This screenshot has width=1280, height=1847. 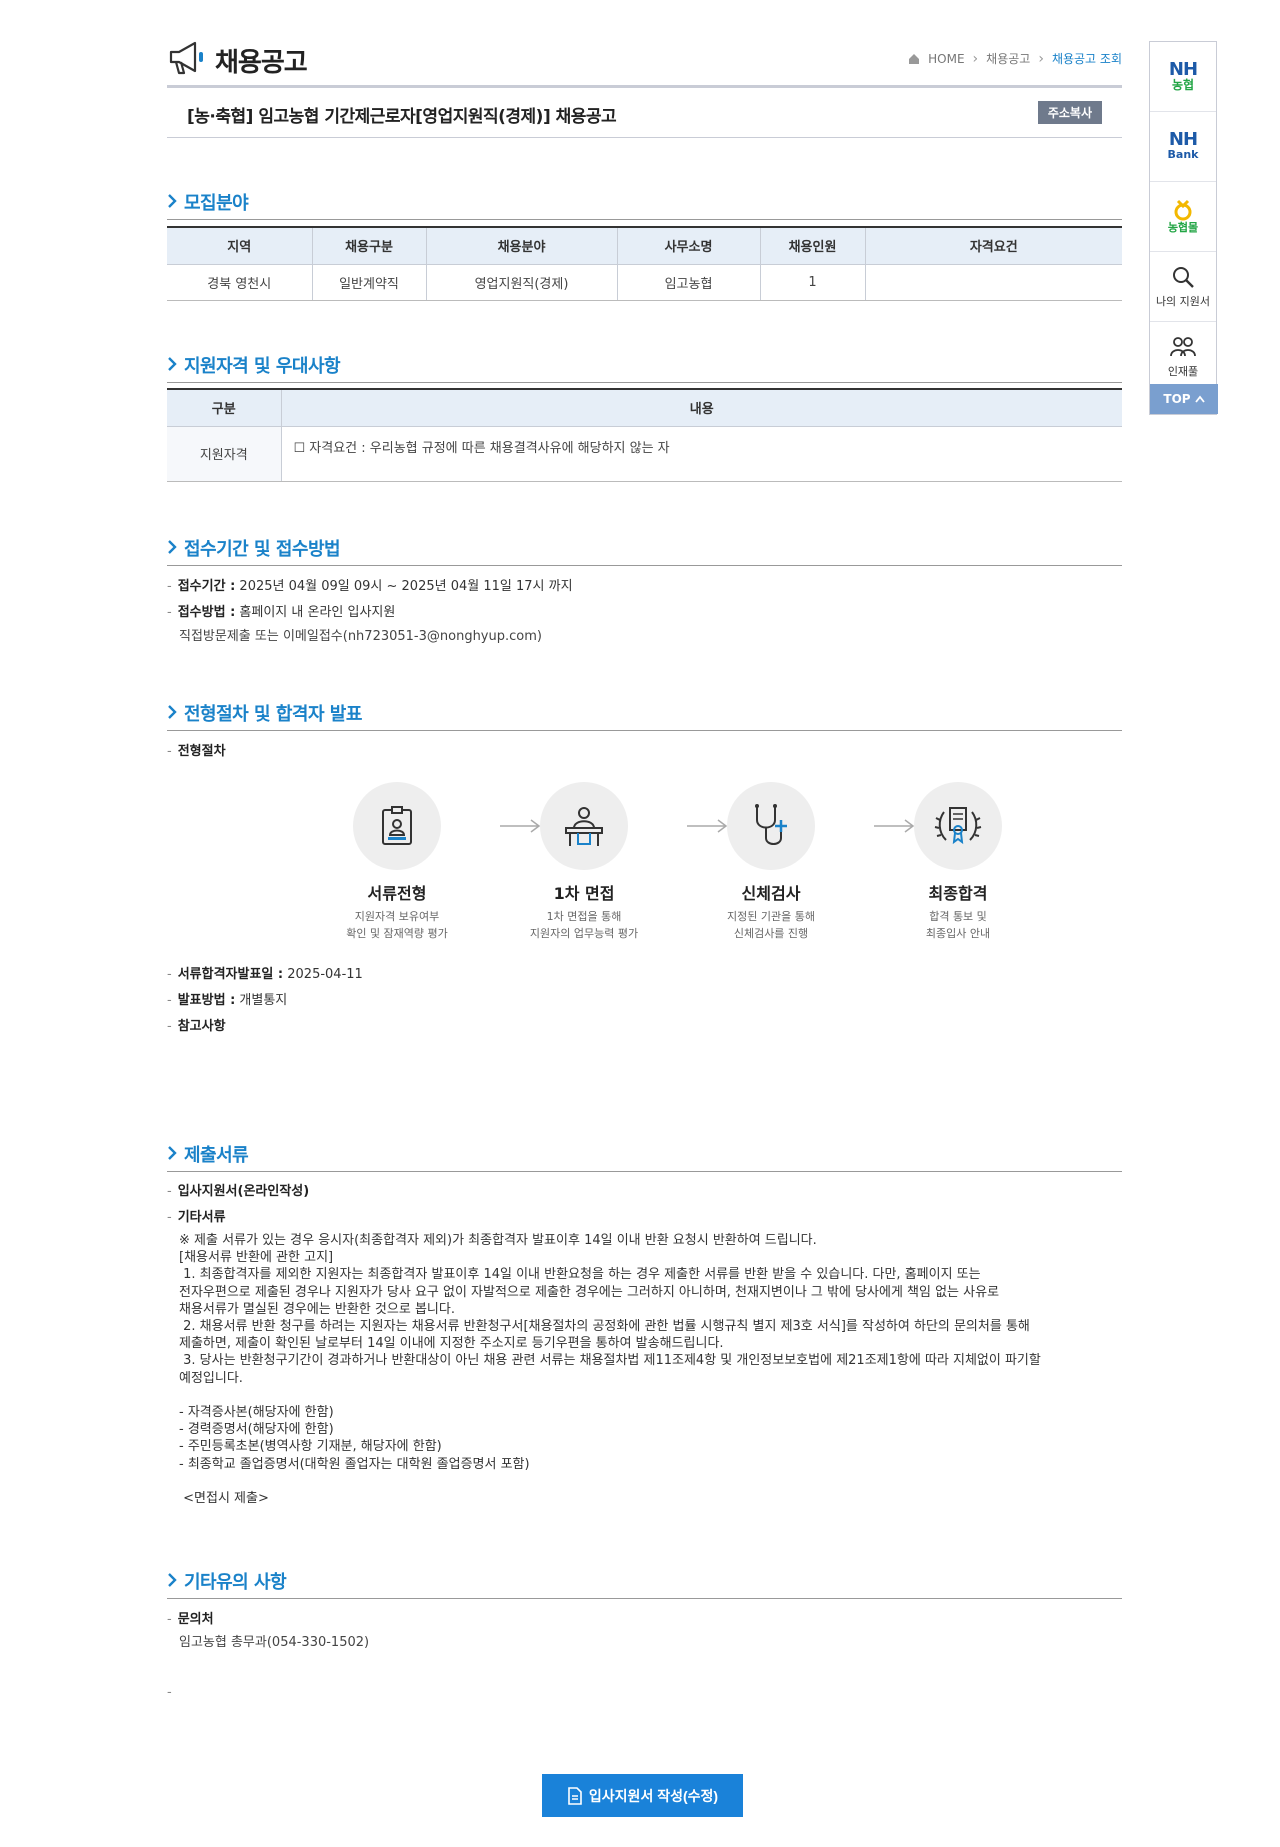 I want to click on posting-title: [농·축협] 임고농협 기간제근로자[영업지원직(경제)] 채용공고, so click(x=402, y=117).